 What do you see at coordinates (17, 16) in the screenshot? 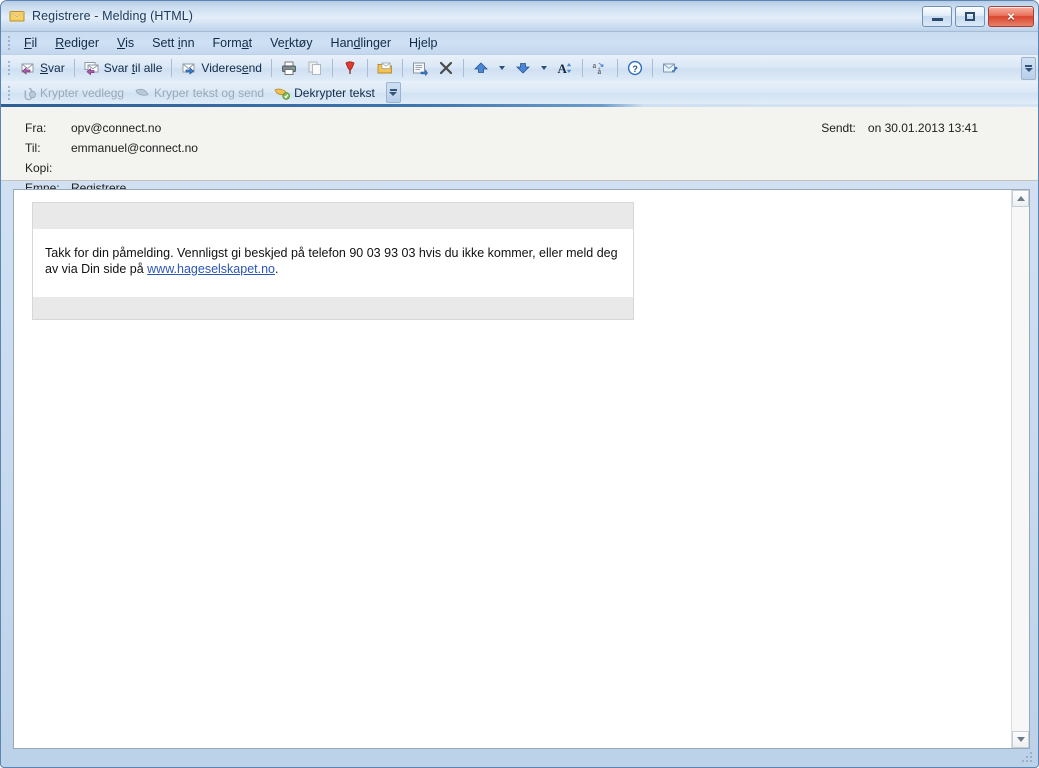
I see `envelope-icon` at bounding box center [17, 16].